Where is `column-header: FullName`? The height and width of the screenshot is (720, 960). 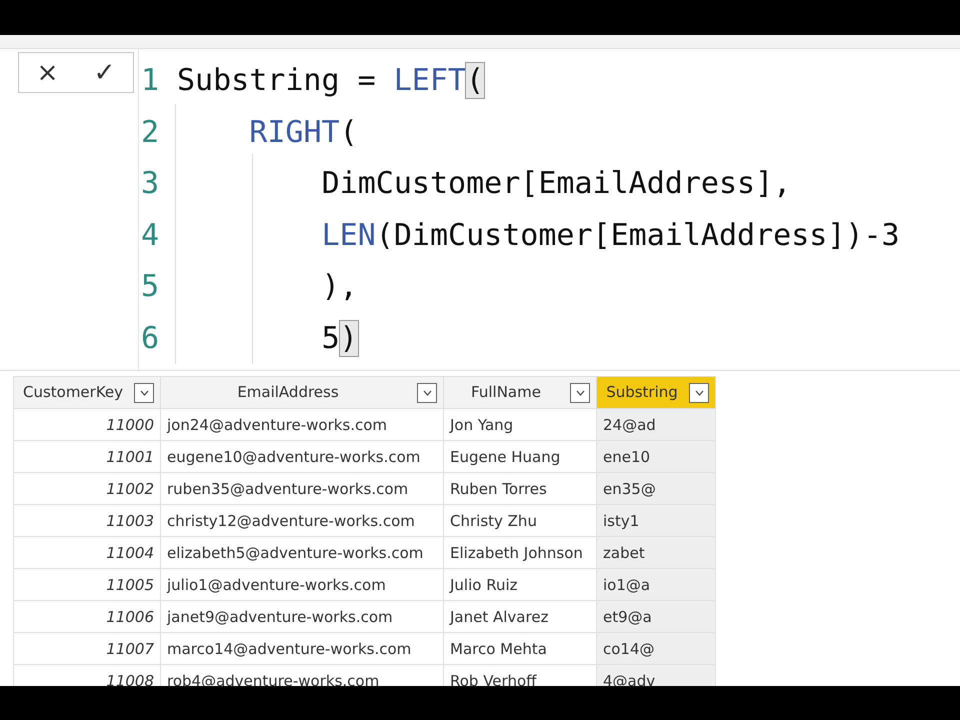 column-header: FullName is located at coordinates (520, 392).